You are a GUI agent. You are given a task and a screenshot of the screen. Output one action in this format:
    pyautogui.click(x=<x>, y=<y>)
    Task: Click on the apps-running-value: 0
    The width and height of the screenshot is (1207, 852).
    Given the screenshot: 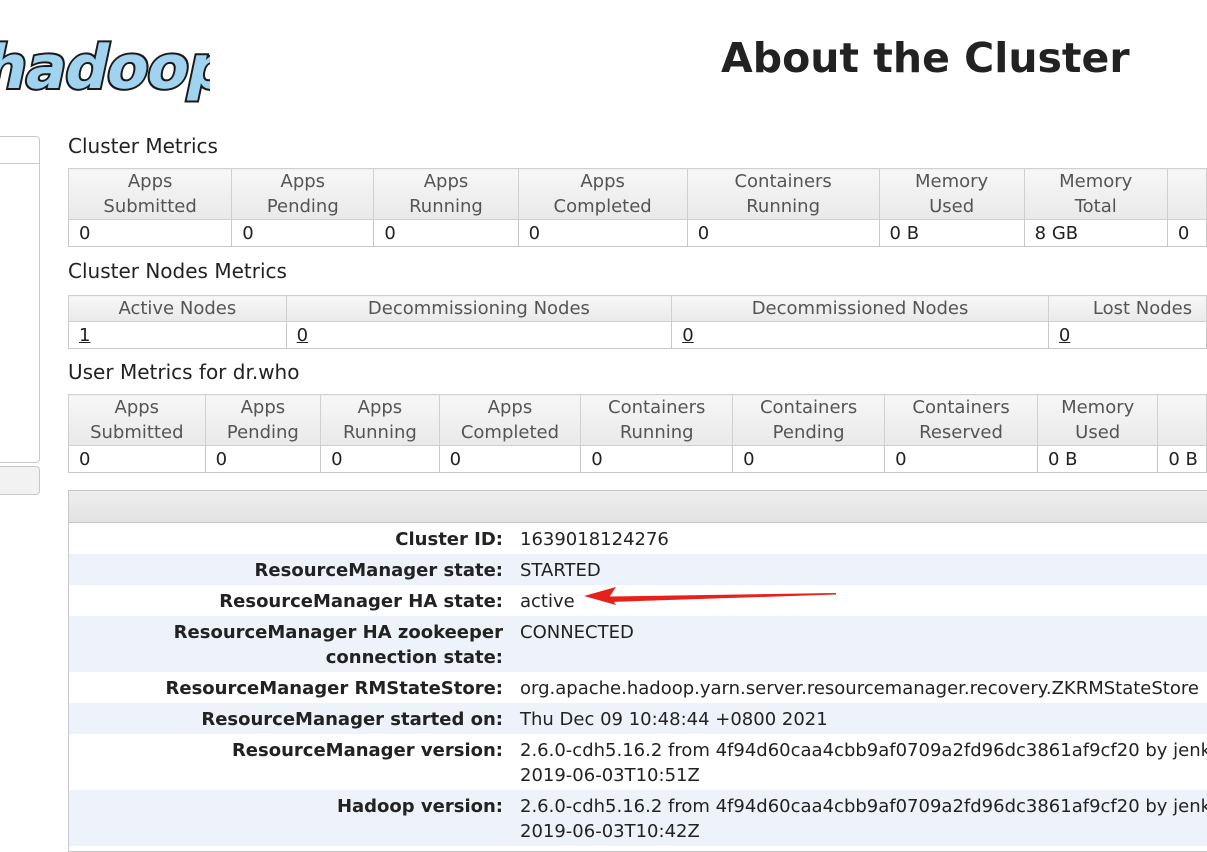 What is the action you would take?
    pyautogui.click(x=446, y=233)
    